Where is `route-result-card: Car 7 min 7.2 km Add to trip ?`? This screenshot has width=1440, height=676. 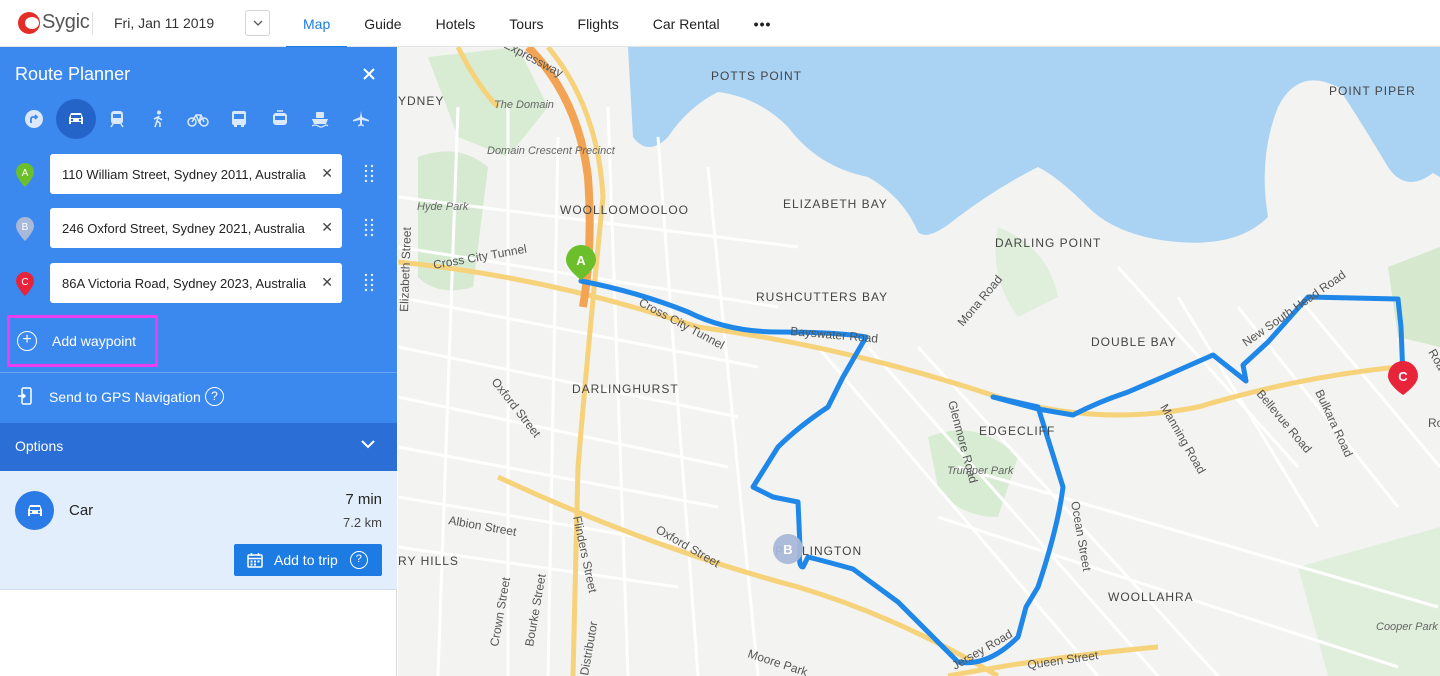
route-result-card: Car 7 min 7.2 km Add to trip ? is located at coordinates (198, 530).